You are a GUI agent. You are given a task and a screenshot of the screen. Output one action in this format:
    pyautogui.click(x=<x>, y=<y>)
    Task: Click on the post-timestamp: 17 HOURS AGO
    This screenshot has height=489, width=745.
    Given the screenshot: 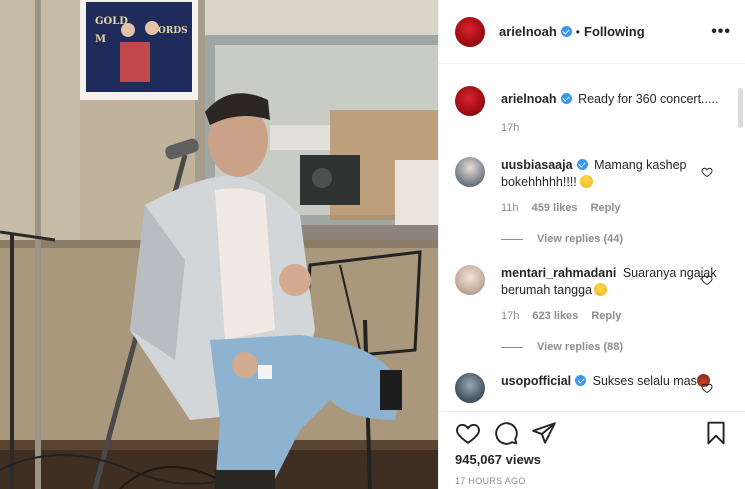 What is the action you would take?
    pyautogui.click(x=592, y=481)
    